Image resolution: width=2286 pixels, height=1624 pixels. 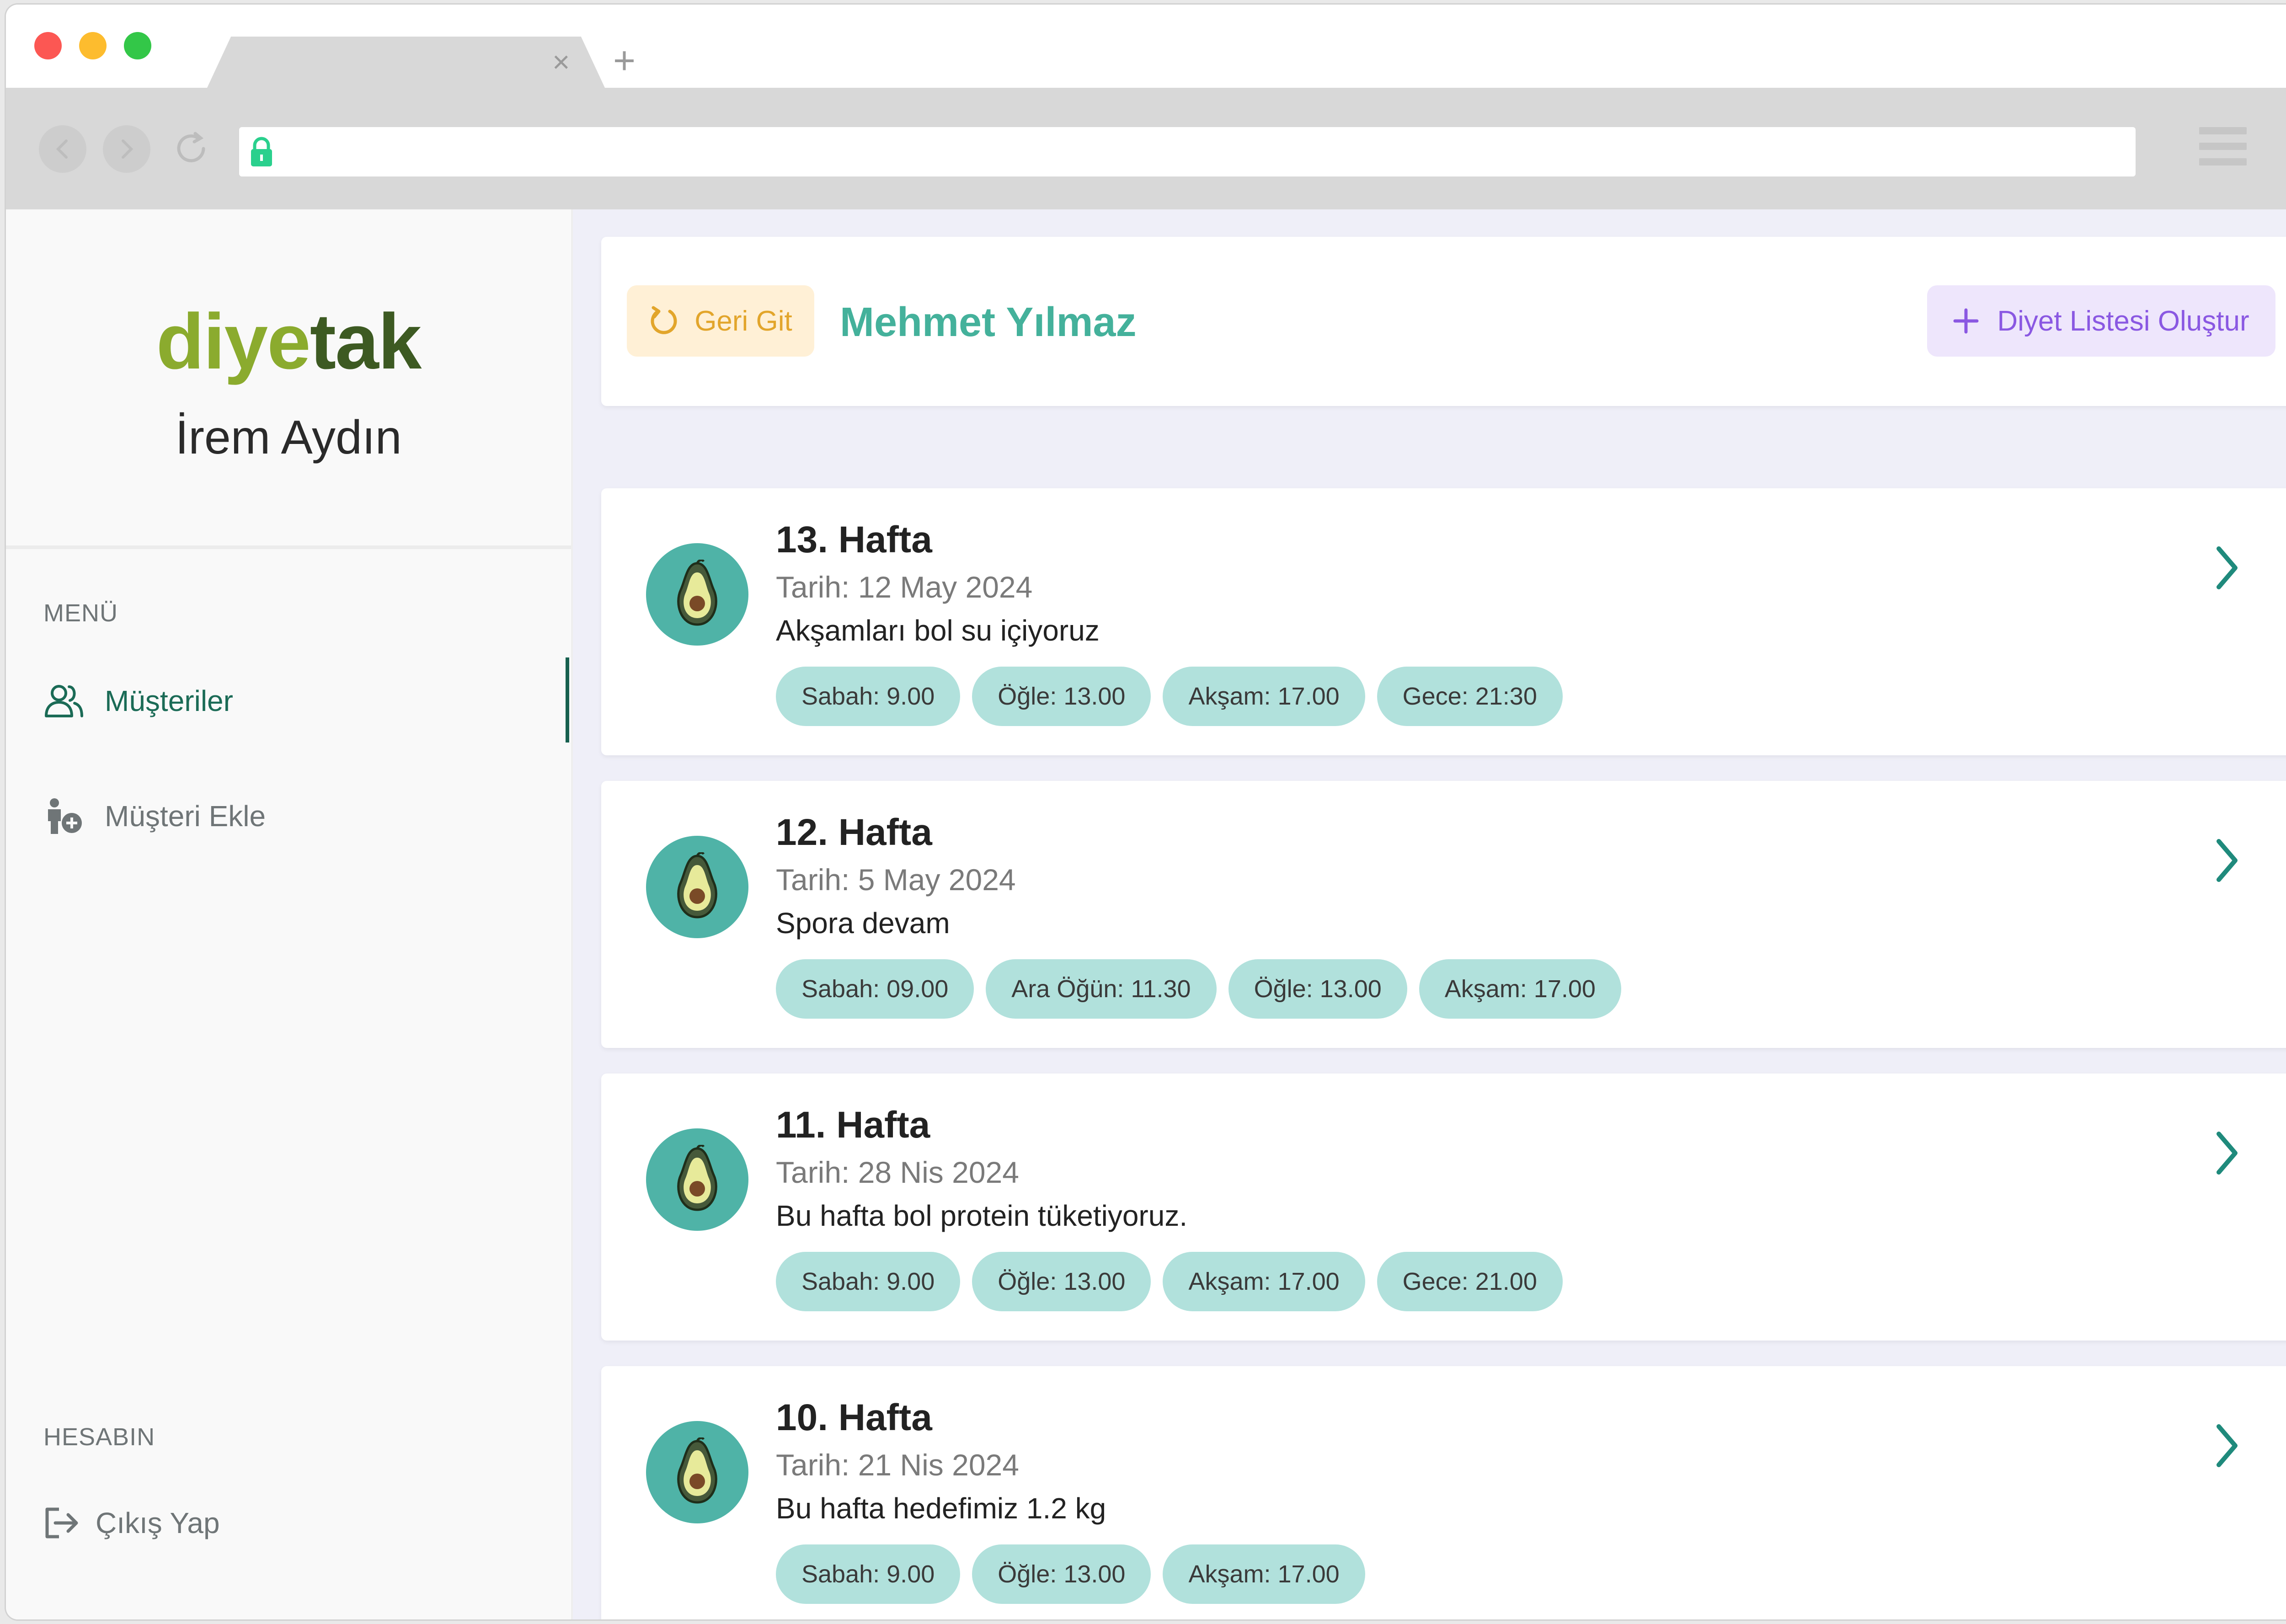 What do you see at coordinates (624, 60) in the screenshot?
I see `new-tab-icon: +` at bounding box center [624, 60].